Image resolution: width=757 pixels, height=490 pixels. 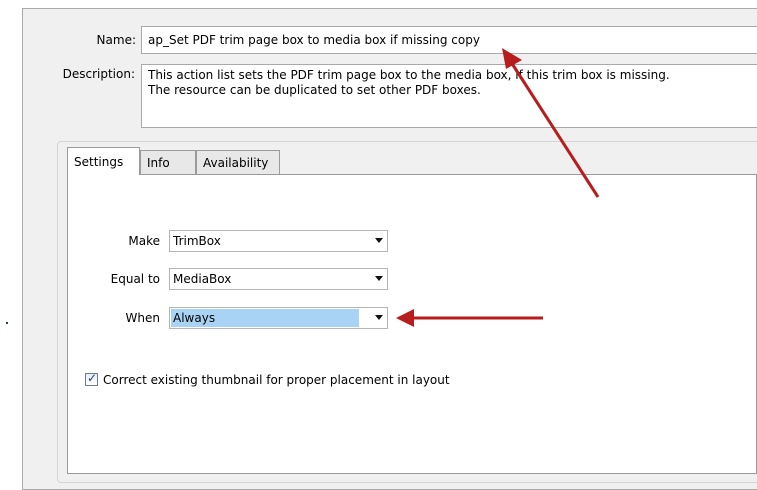 I want to click on arrow-to-when-dropdown, so click(x=469, y=318).